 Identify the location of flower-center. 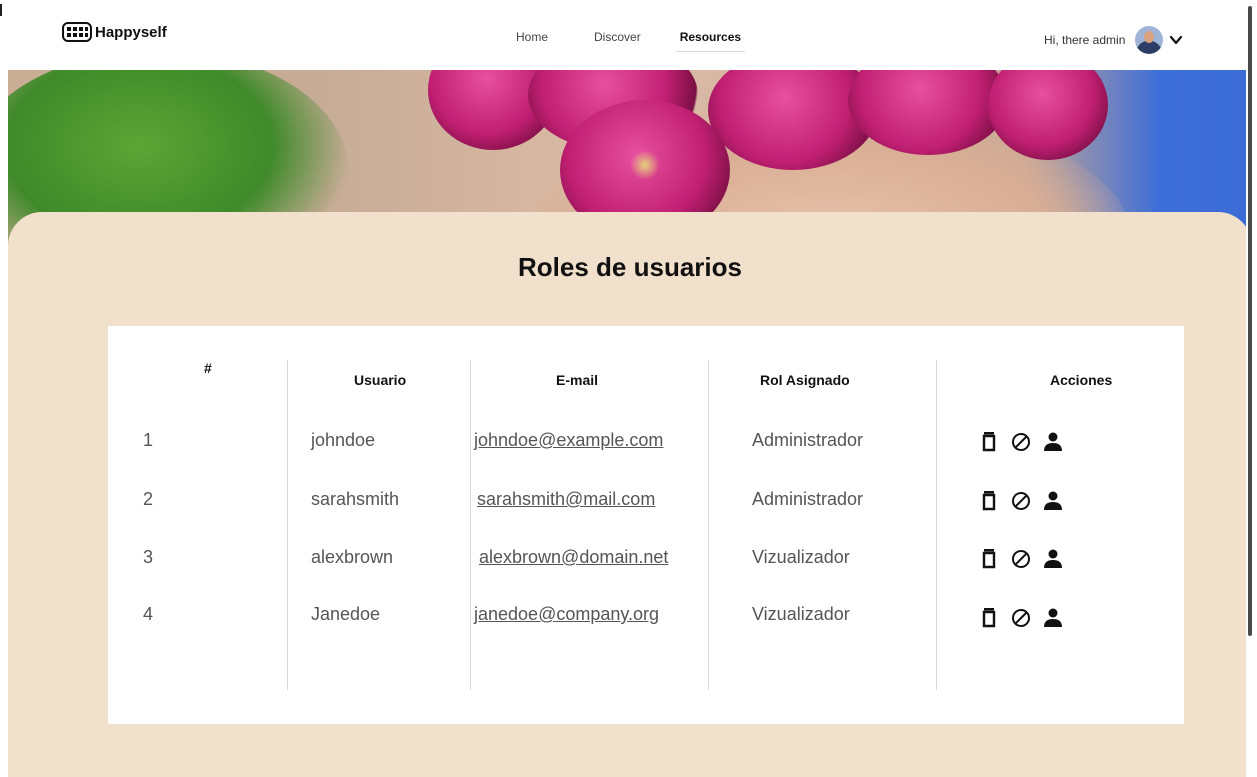
(645, 165).